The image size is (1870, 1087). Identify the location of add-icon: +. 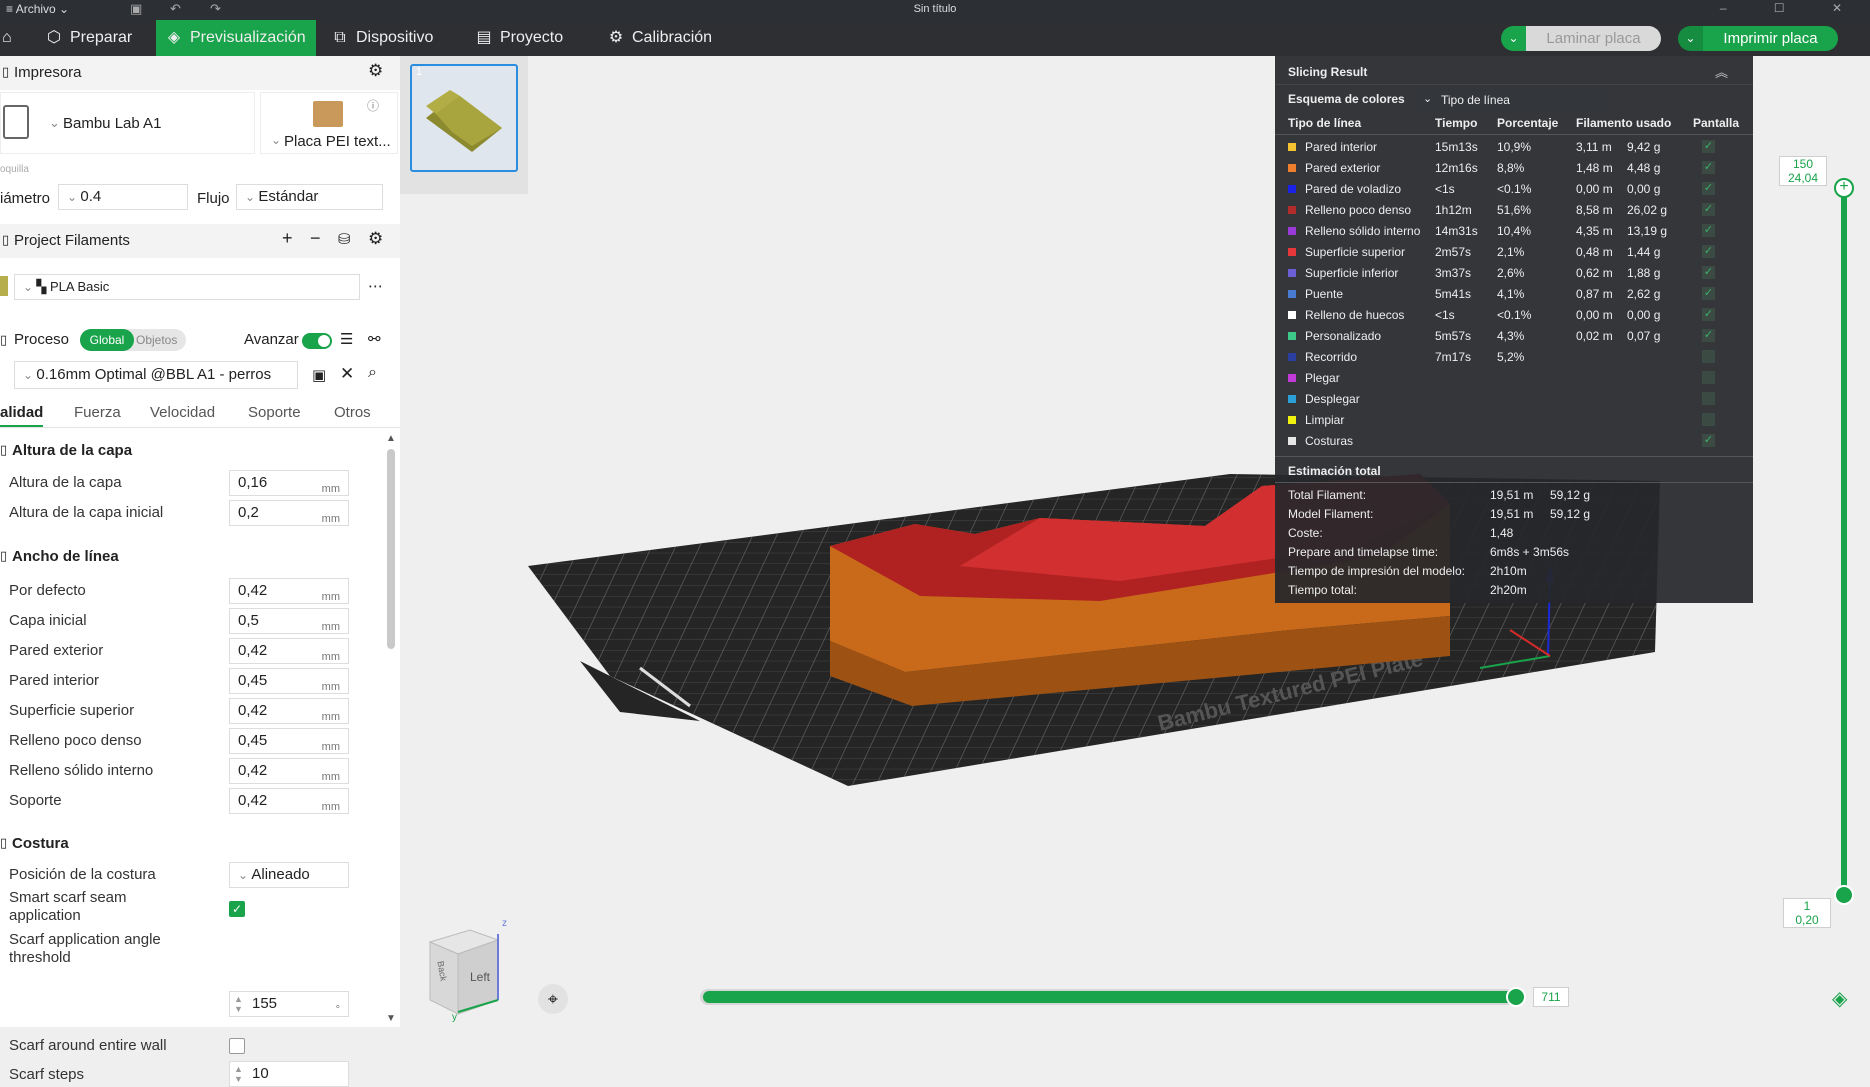
(287, 238).